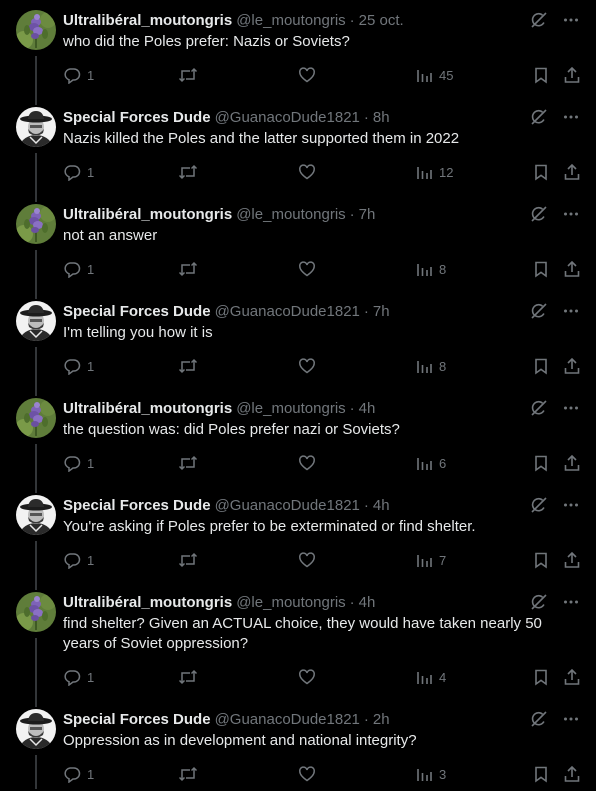 The height and width of the screenshot is (791, 596). Describe the element at coordinates (381, 719) in the screenshot. I see `timestamp: 2h` at that location.